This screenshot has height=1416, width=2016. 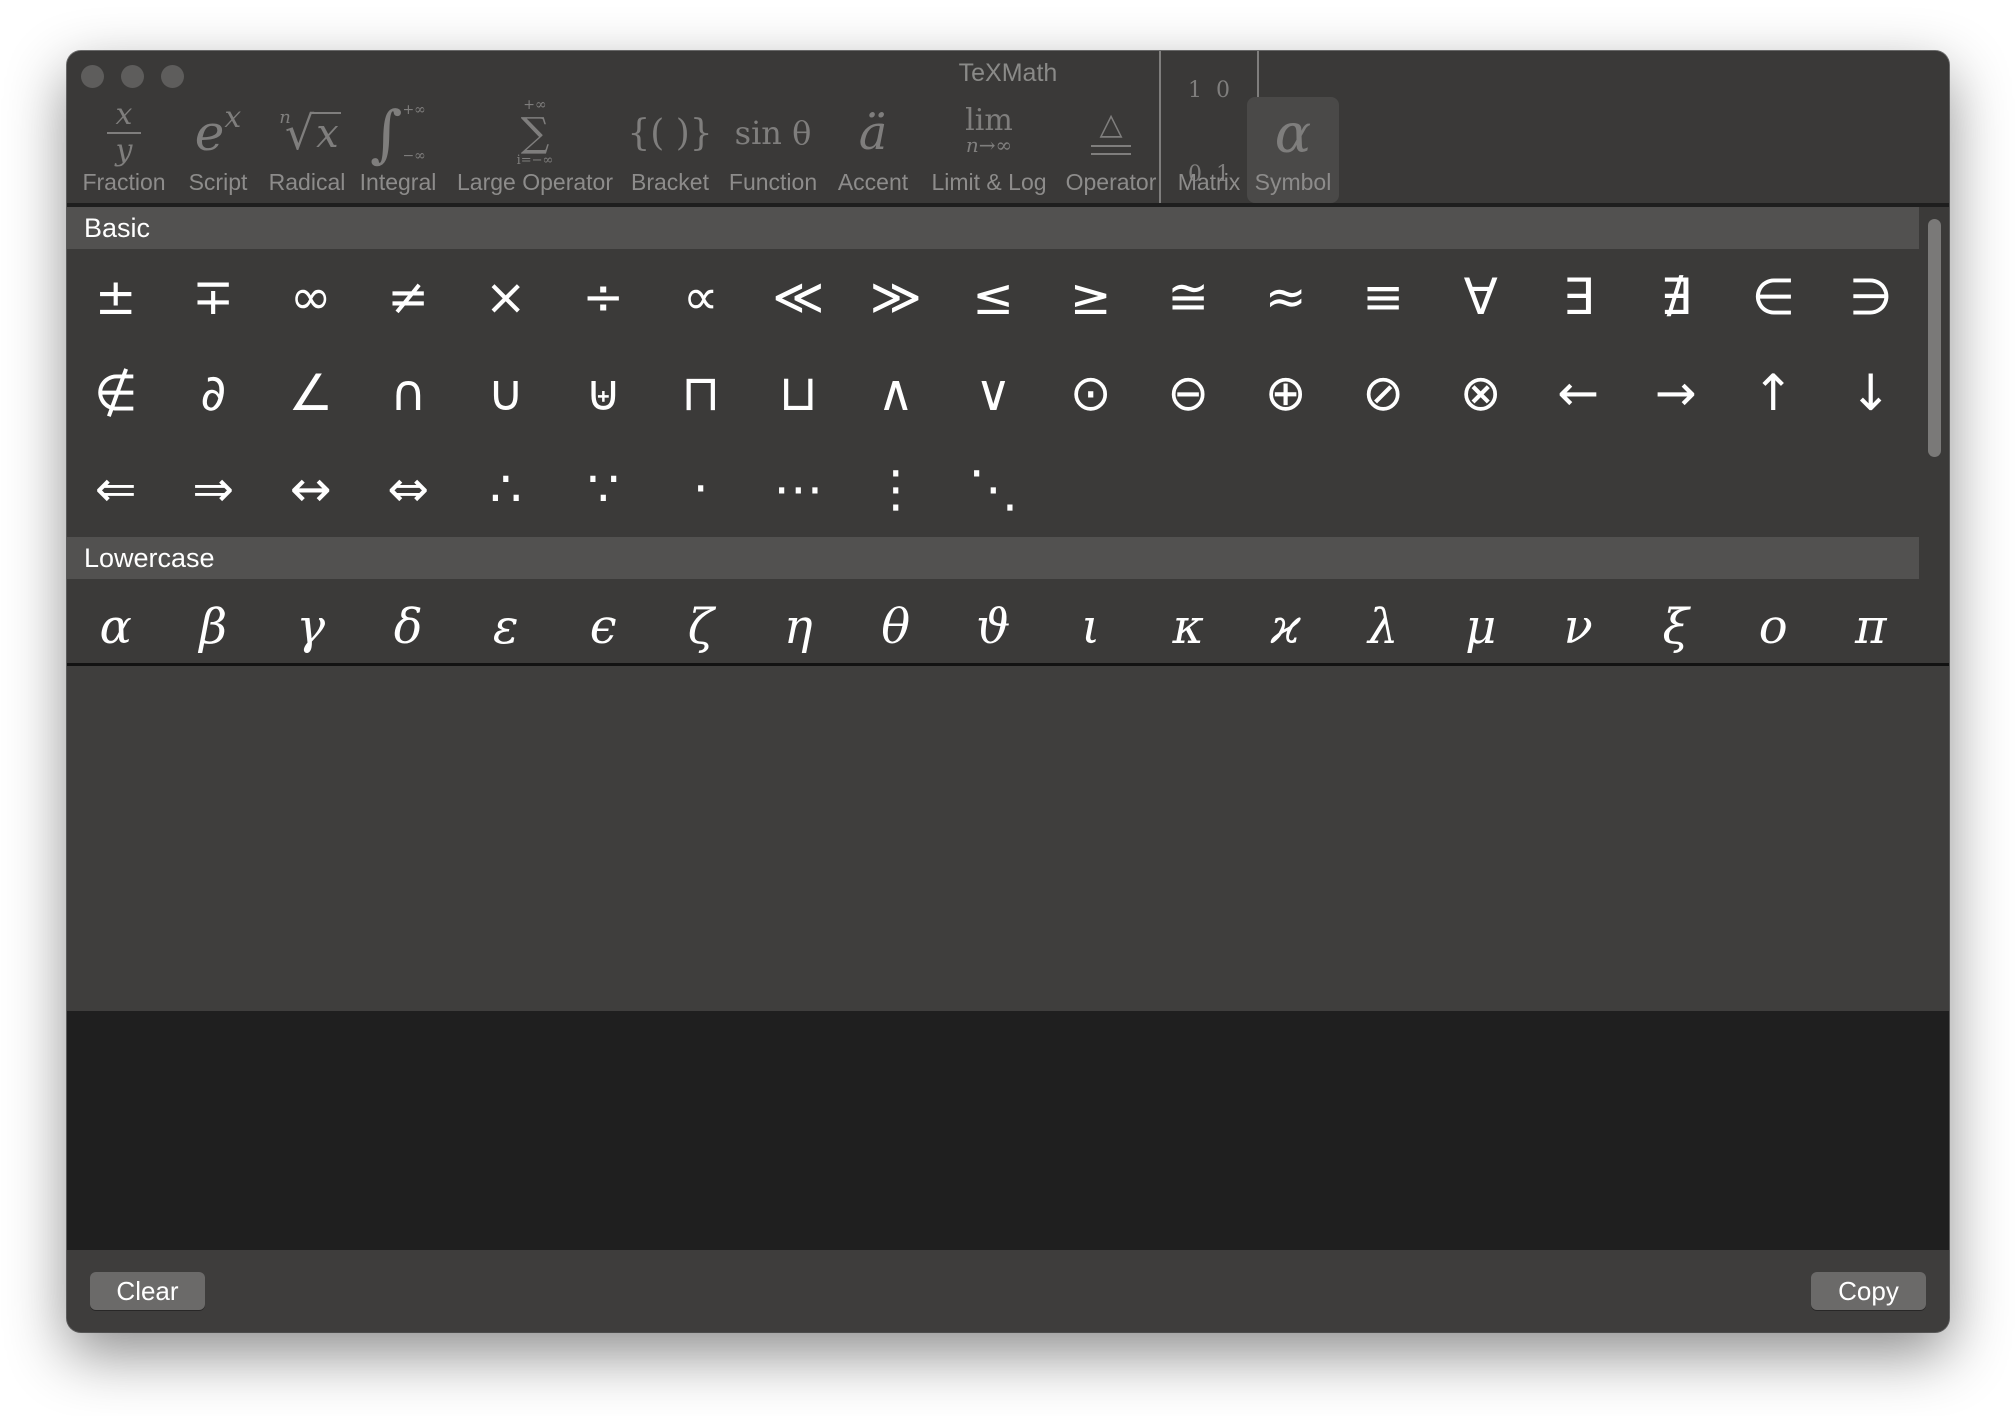 I want to click on symbol-cell: ⊎, so click(x=604, y=393).